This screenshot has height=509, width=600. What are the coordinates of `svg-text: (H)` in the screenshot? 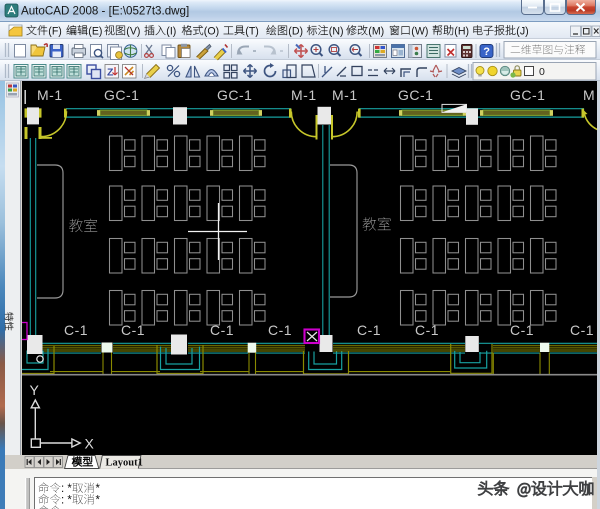 It's located at (461, 31).